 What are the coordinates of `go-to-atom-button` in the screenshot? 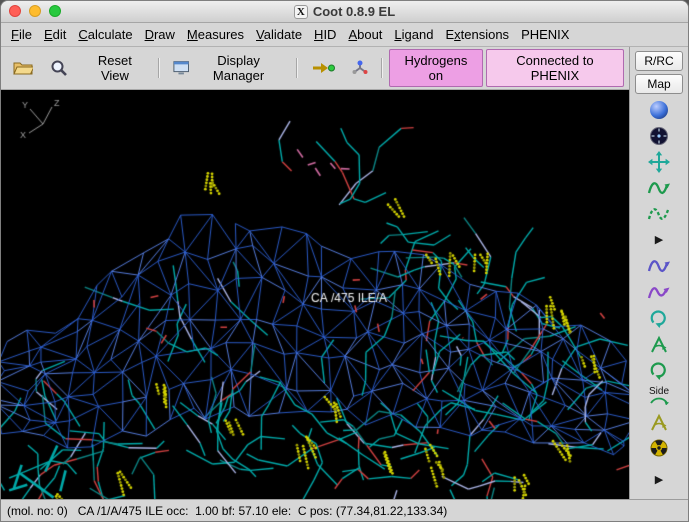 It's located at (323, 68).